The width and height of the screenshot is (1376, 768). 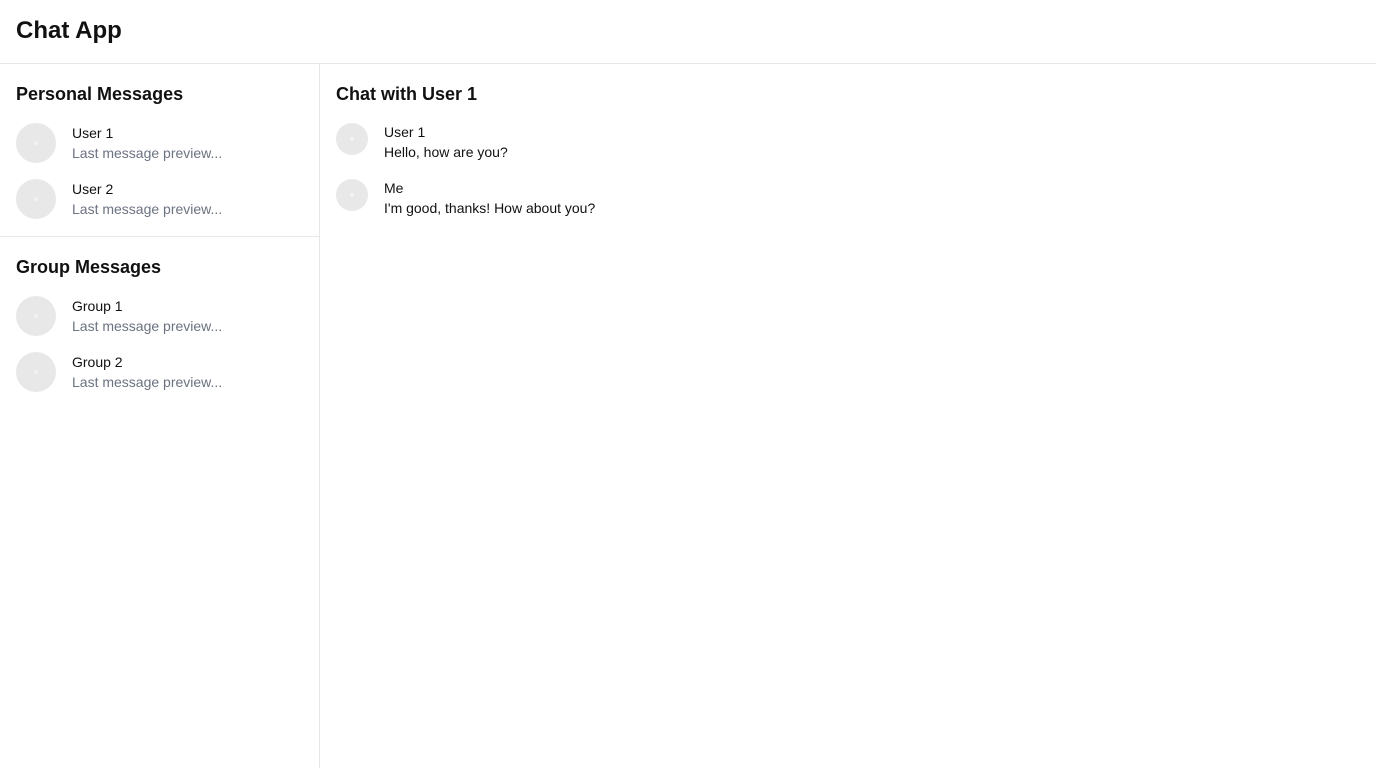 What do you see at coordinates (407, 94) in the screenshot?
I see `chat-title: Chat with User 1` at bounding box center [407, 94].